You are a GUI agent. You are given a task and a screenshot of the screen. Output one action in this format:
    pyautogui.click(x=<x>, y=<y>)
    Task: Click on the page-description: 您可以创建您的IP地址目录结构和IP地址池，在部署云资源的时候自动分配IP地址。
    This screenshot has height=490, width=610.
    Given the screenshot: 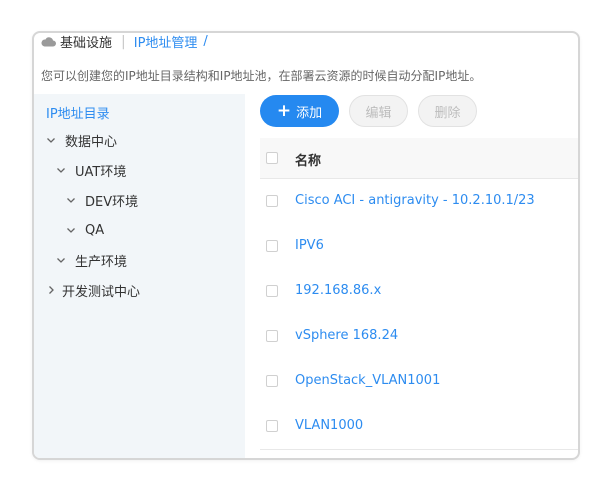 What is the action you would take?
    pyautogui.click(x=261, y=76)
    